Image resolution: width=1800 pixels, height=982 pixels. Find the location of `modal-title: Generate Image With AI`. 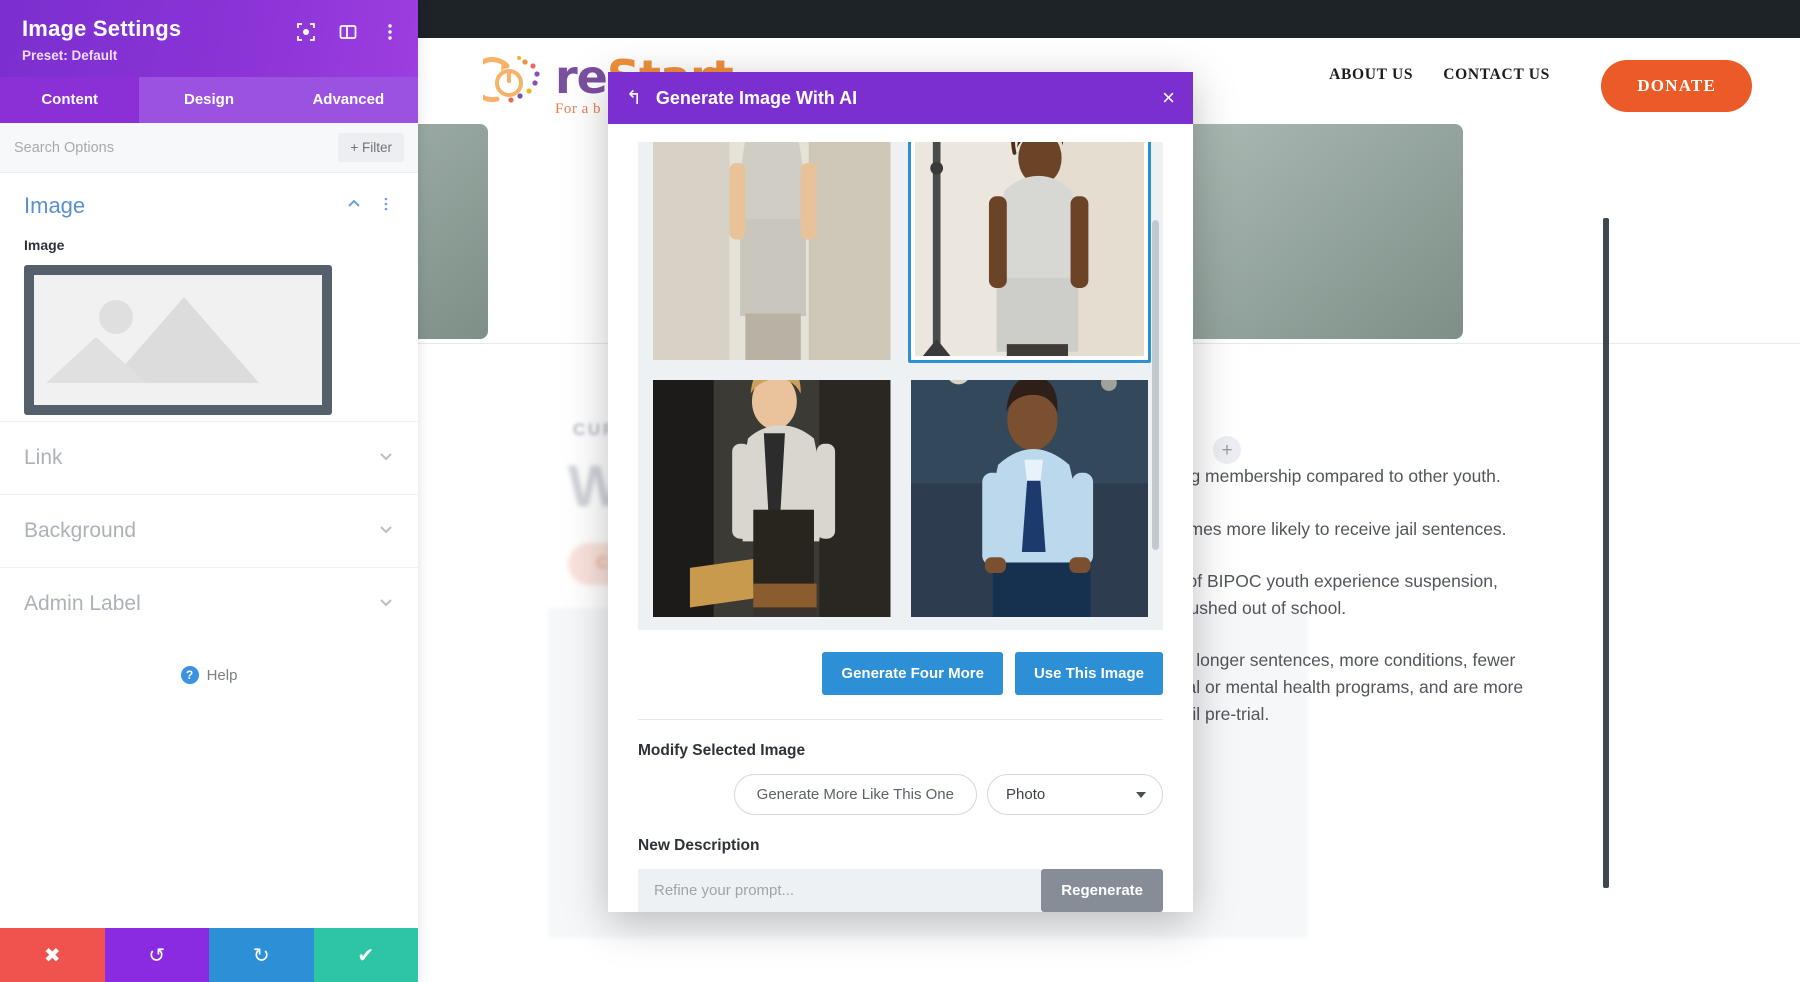

modal-title: Generate Image With AI is located at coordinates (756, 97).